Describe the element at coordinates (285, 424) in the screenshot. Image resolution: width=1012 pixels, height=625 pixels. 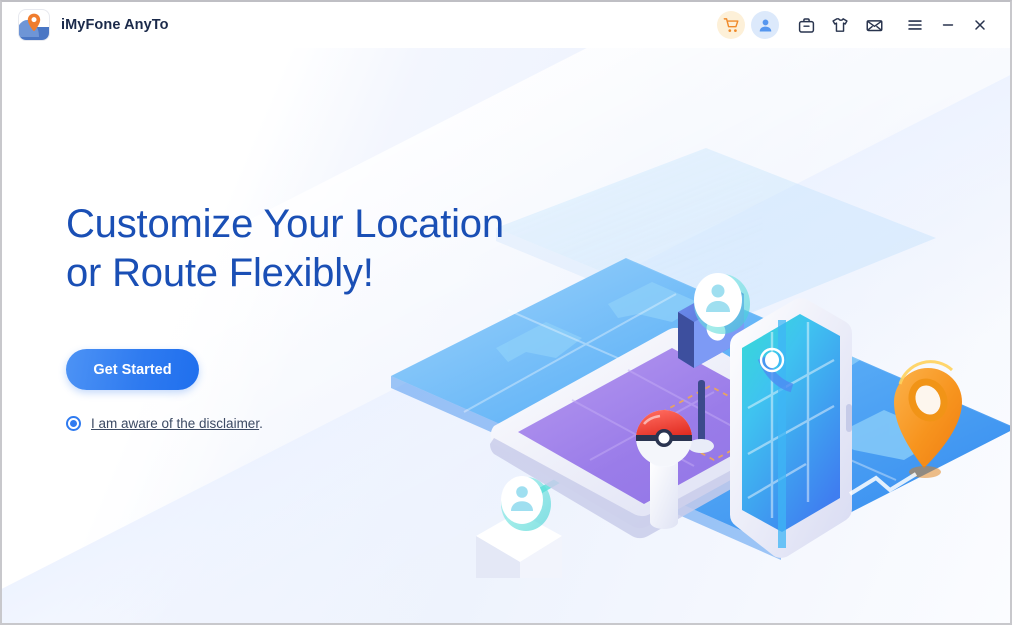
I see `disclaimer-row: I am aware of the disclaimer.` at that location.